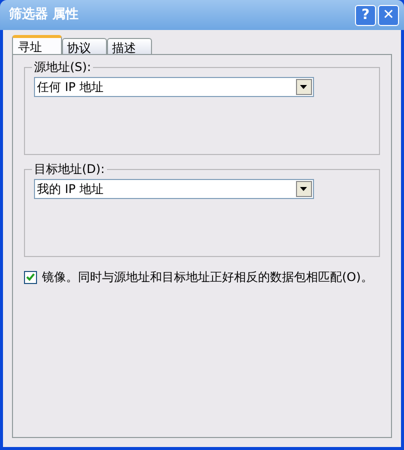 This screenshot has height=450, width=404. What do you see at coordinates (43, 15) in the screenshot?
I see `window-title: 筛选器 属性` at bounding box center [43, 15].